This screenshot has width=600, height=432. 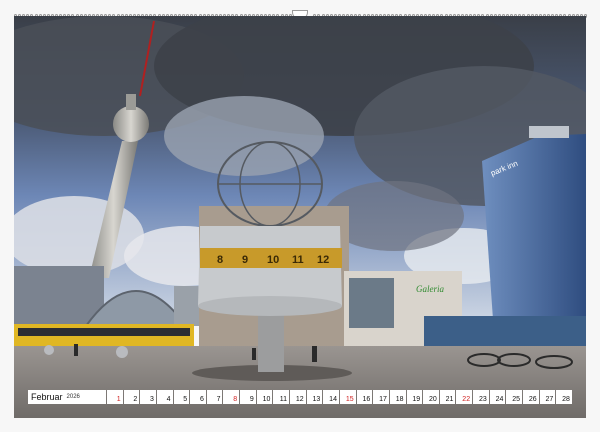 I want to click on day-cell: 10, so click(x=264, y=397).